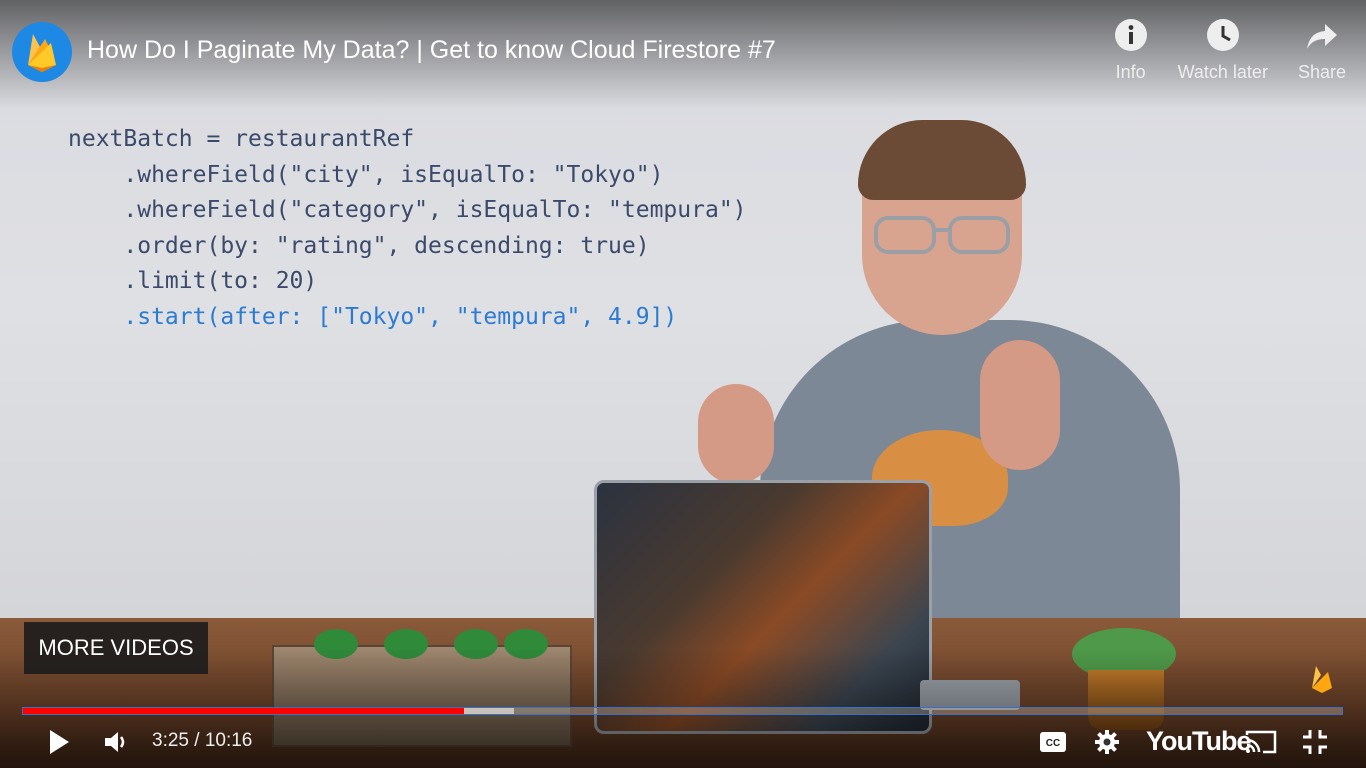 This screenshot has height=768, width=1366. I want to click on info-icon, so click(1130, 35).